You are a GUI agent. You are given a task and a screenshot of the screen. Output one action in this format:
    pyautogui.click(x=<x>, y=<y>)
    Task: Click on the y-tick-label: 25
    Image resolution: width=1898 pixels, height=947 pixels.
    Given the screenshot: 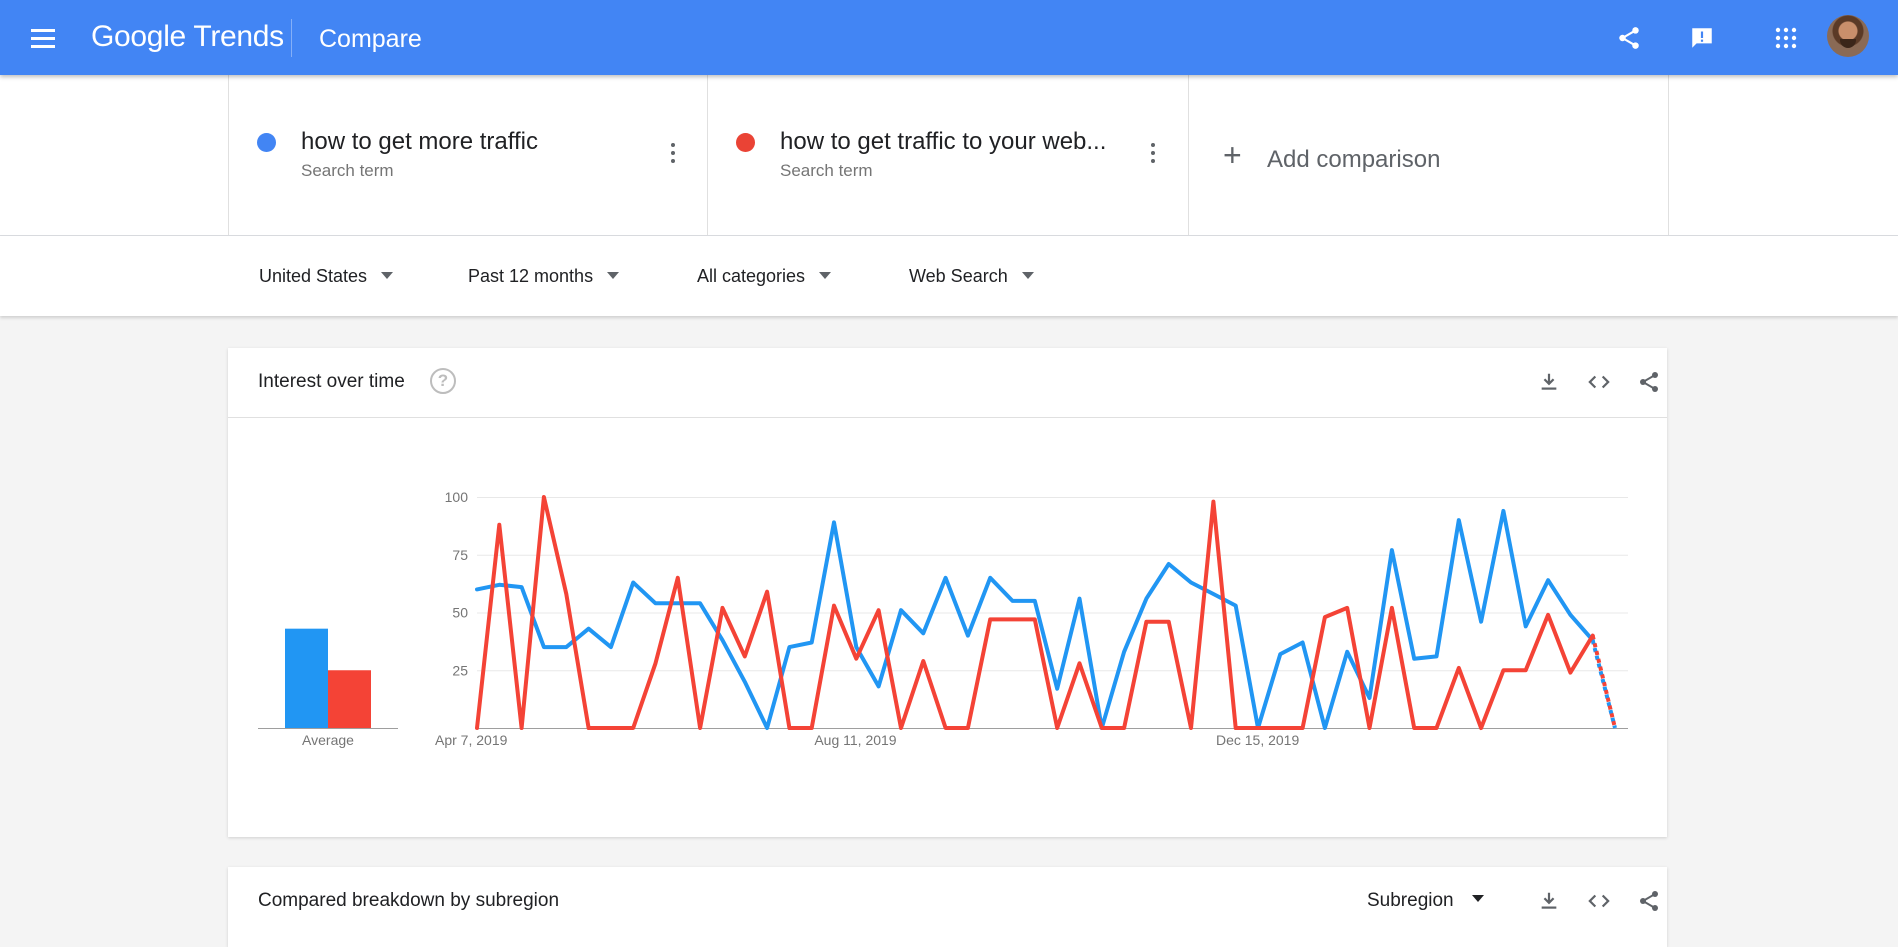 What is the action you would take?
    pyautogui.click(x=460, y=670)
    